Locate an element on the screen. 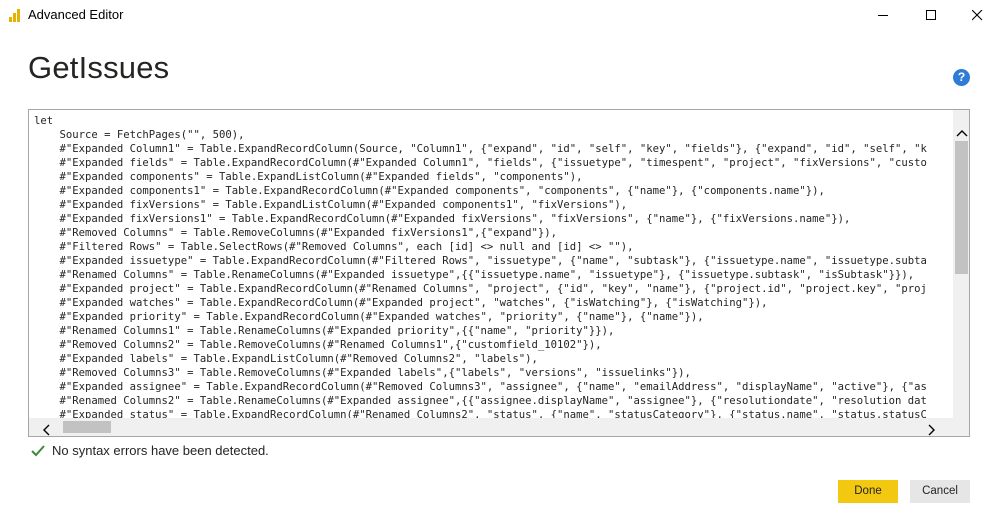 The width and height of the screenshot is (998, 532). power-bi-icon is located at coordinates (15, 15).